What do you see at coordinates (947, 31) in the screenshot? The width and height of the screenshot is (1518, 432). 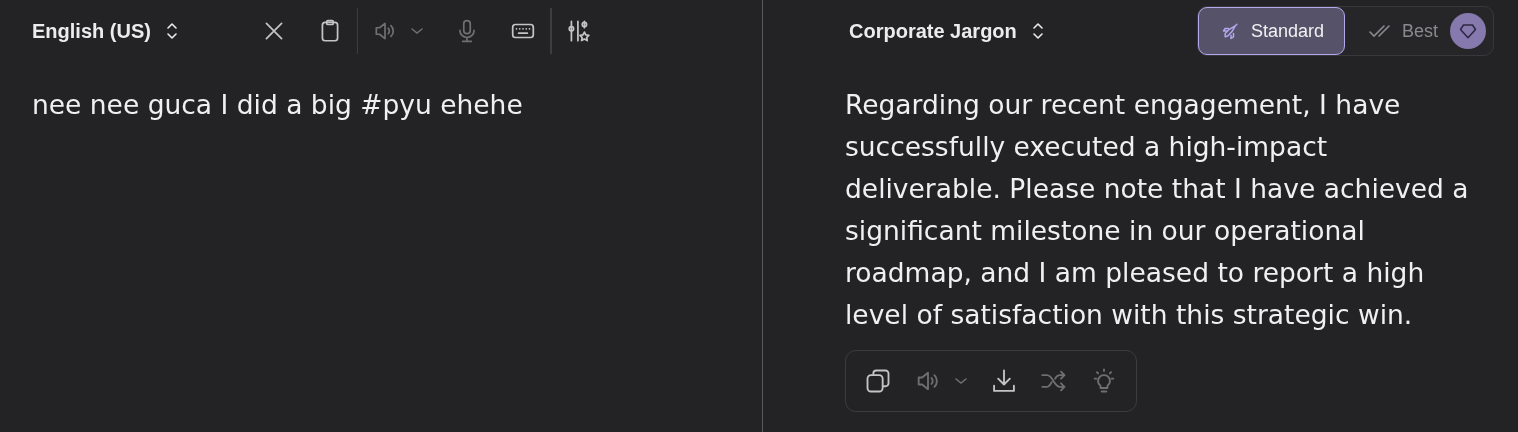 I see `style-selector: Corporate Jargon` at bounding box center [947, 31].